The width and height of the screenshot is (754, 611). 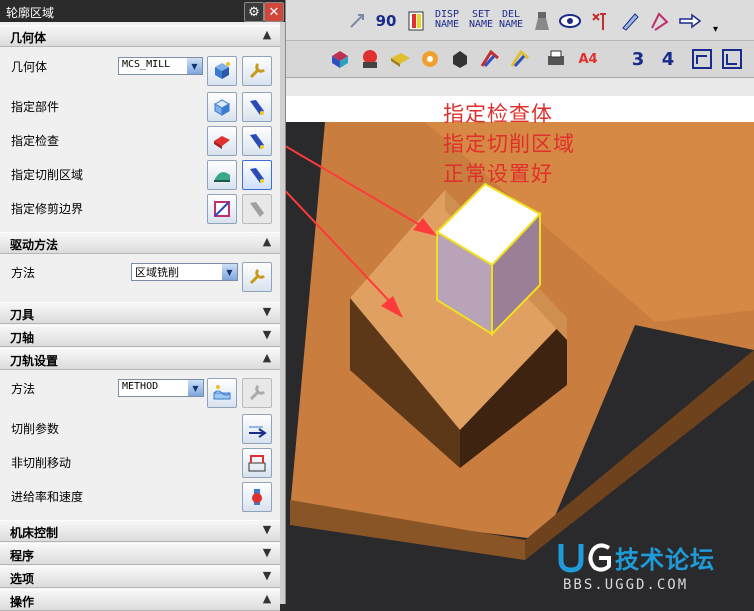 I want to click on geometry-select: MCS_MILL ▼, so click(x=160, y=66).